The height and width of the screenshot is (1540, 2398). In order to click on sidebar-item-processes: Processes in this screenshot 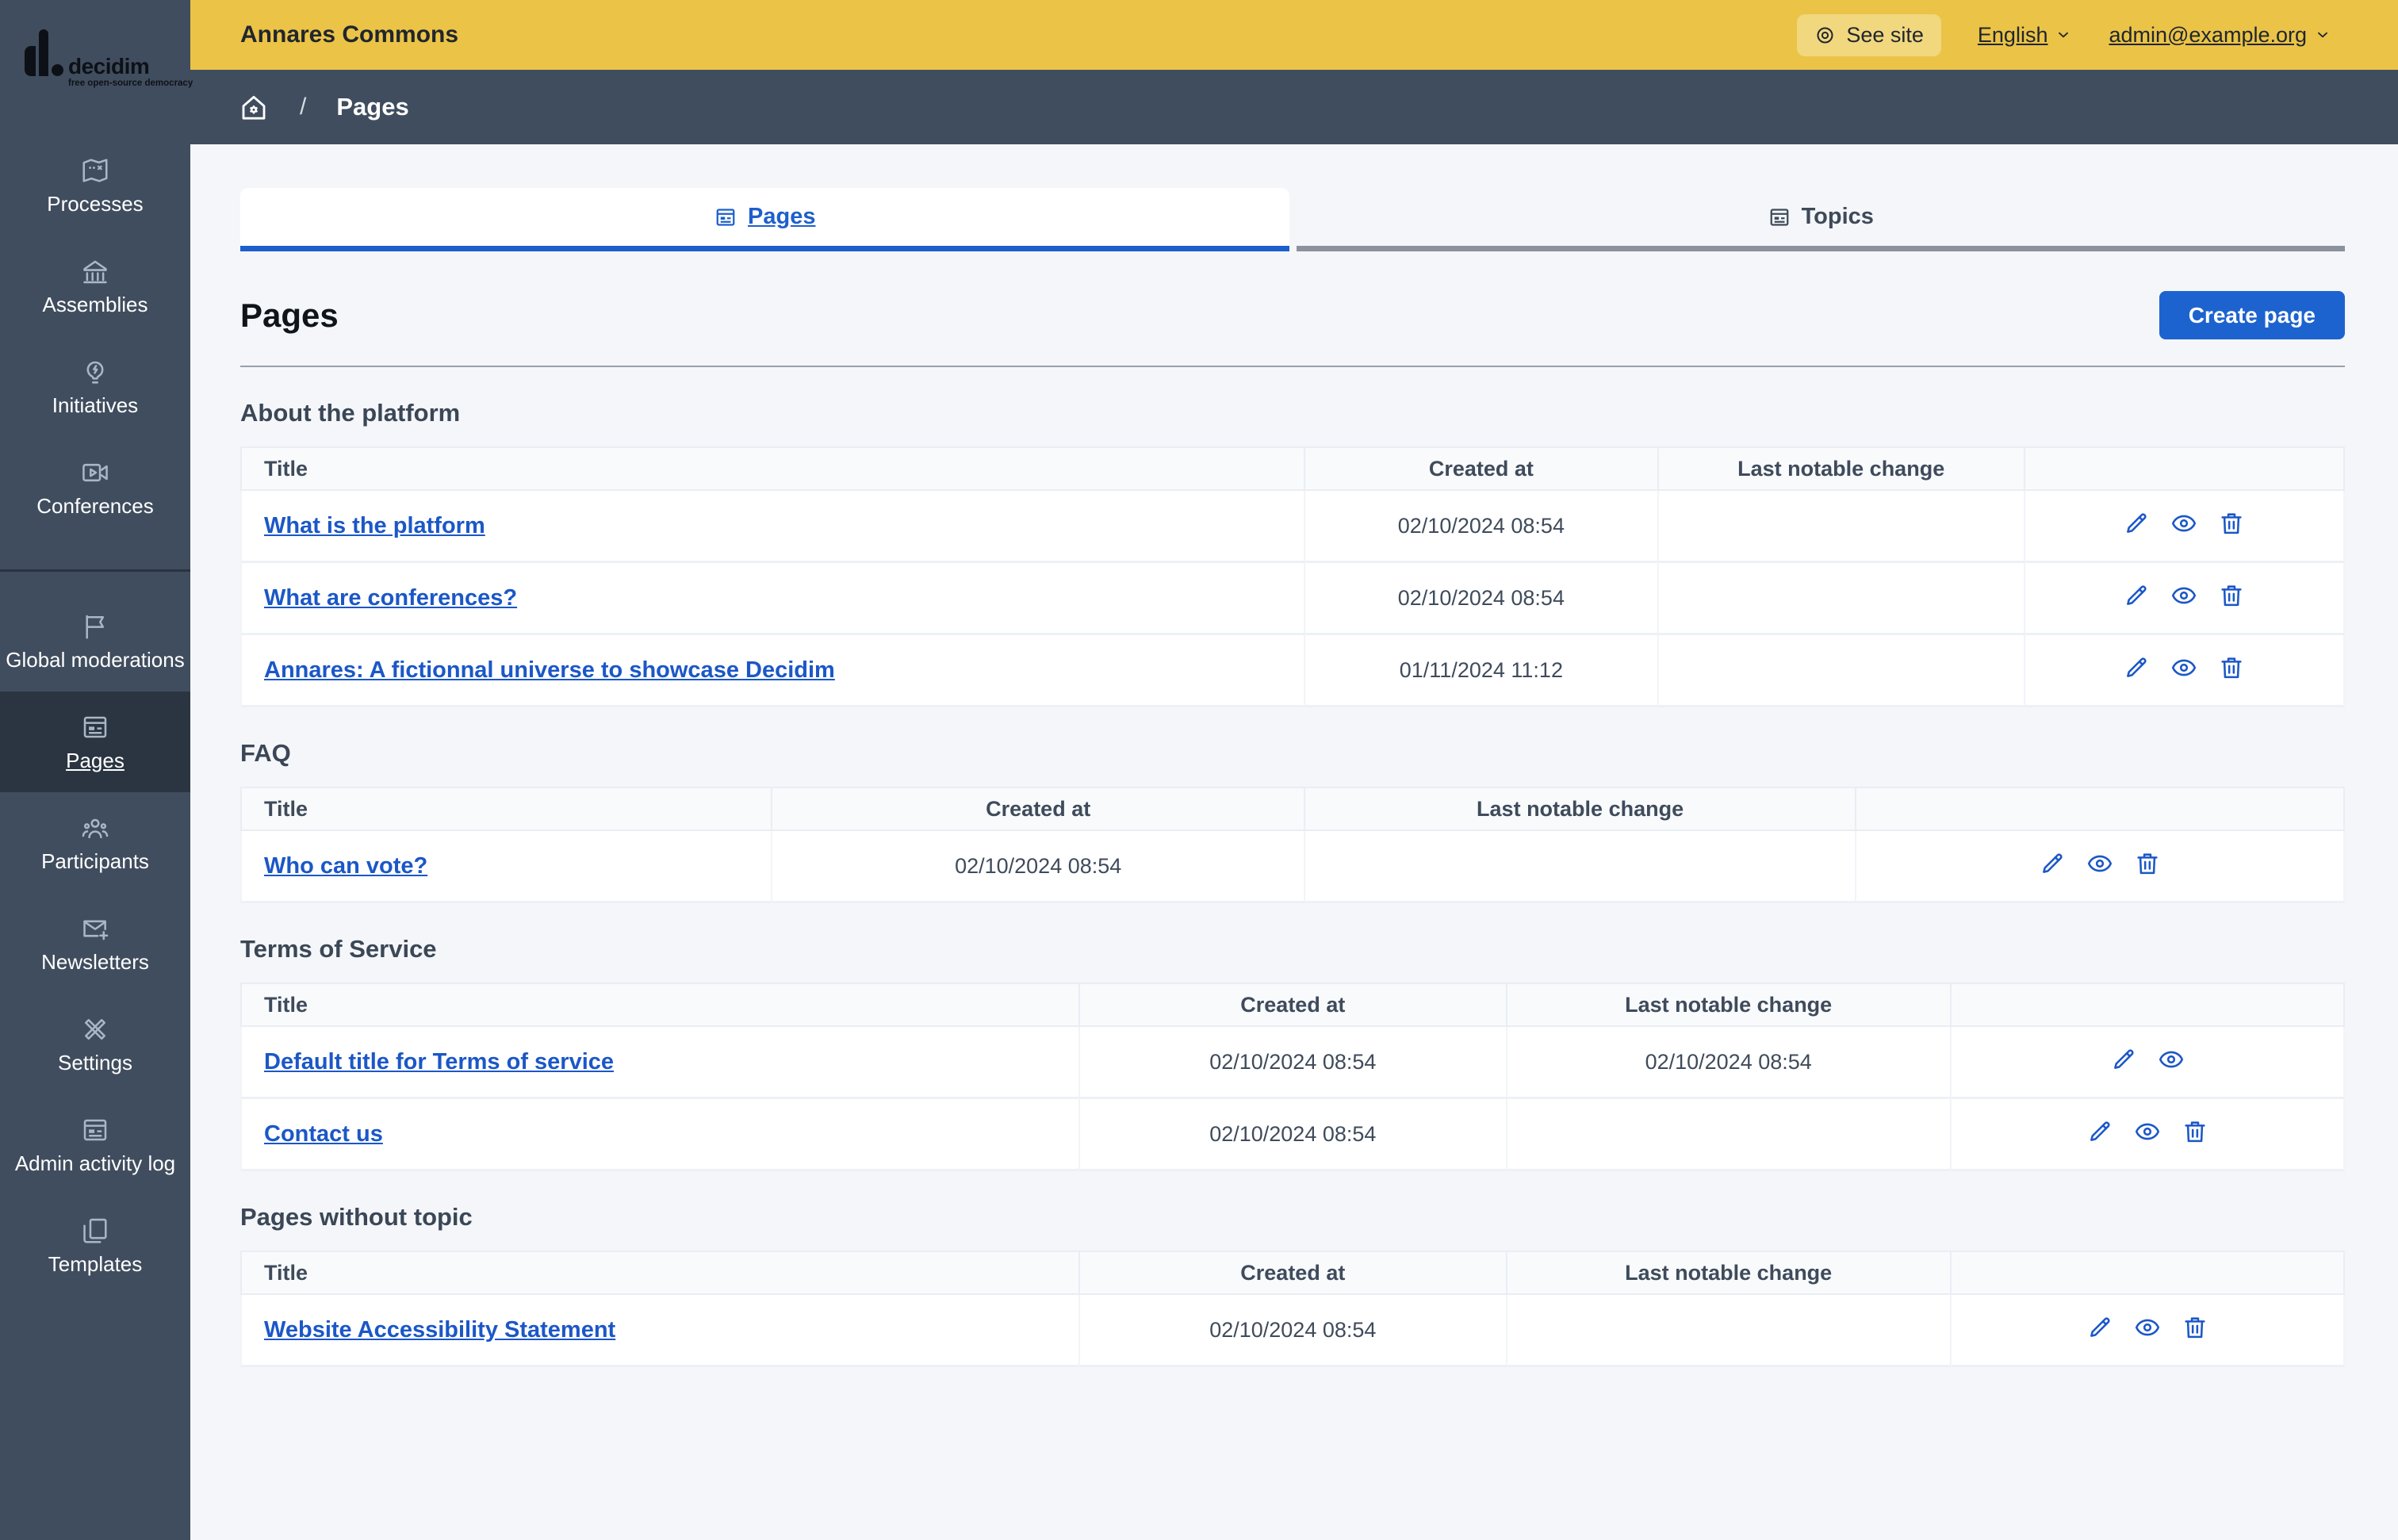, I will do `click(95, 185)`.